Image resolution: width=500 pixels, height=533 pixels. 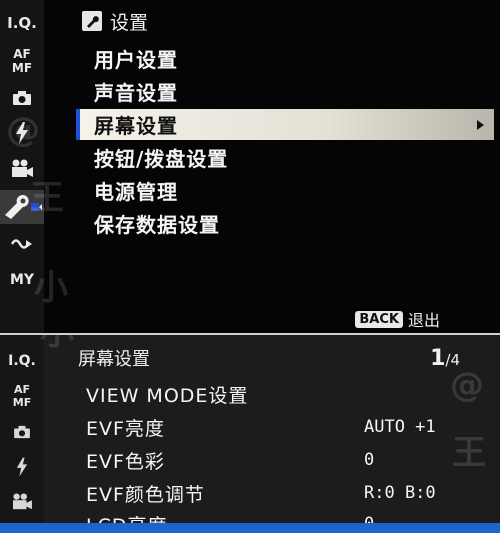 I want to click on menu-title: 设置, so click(x=129, y=22).